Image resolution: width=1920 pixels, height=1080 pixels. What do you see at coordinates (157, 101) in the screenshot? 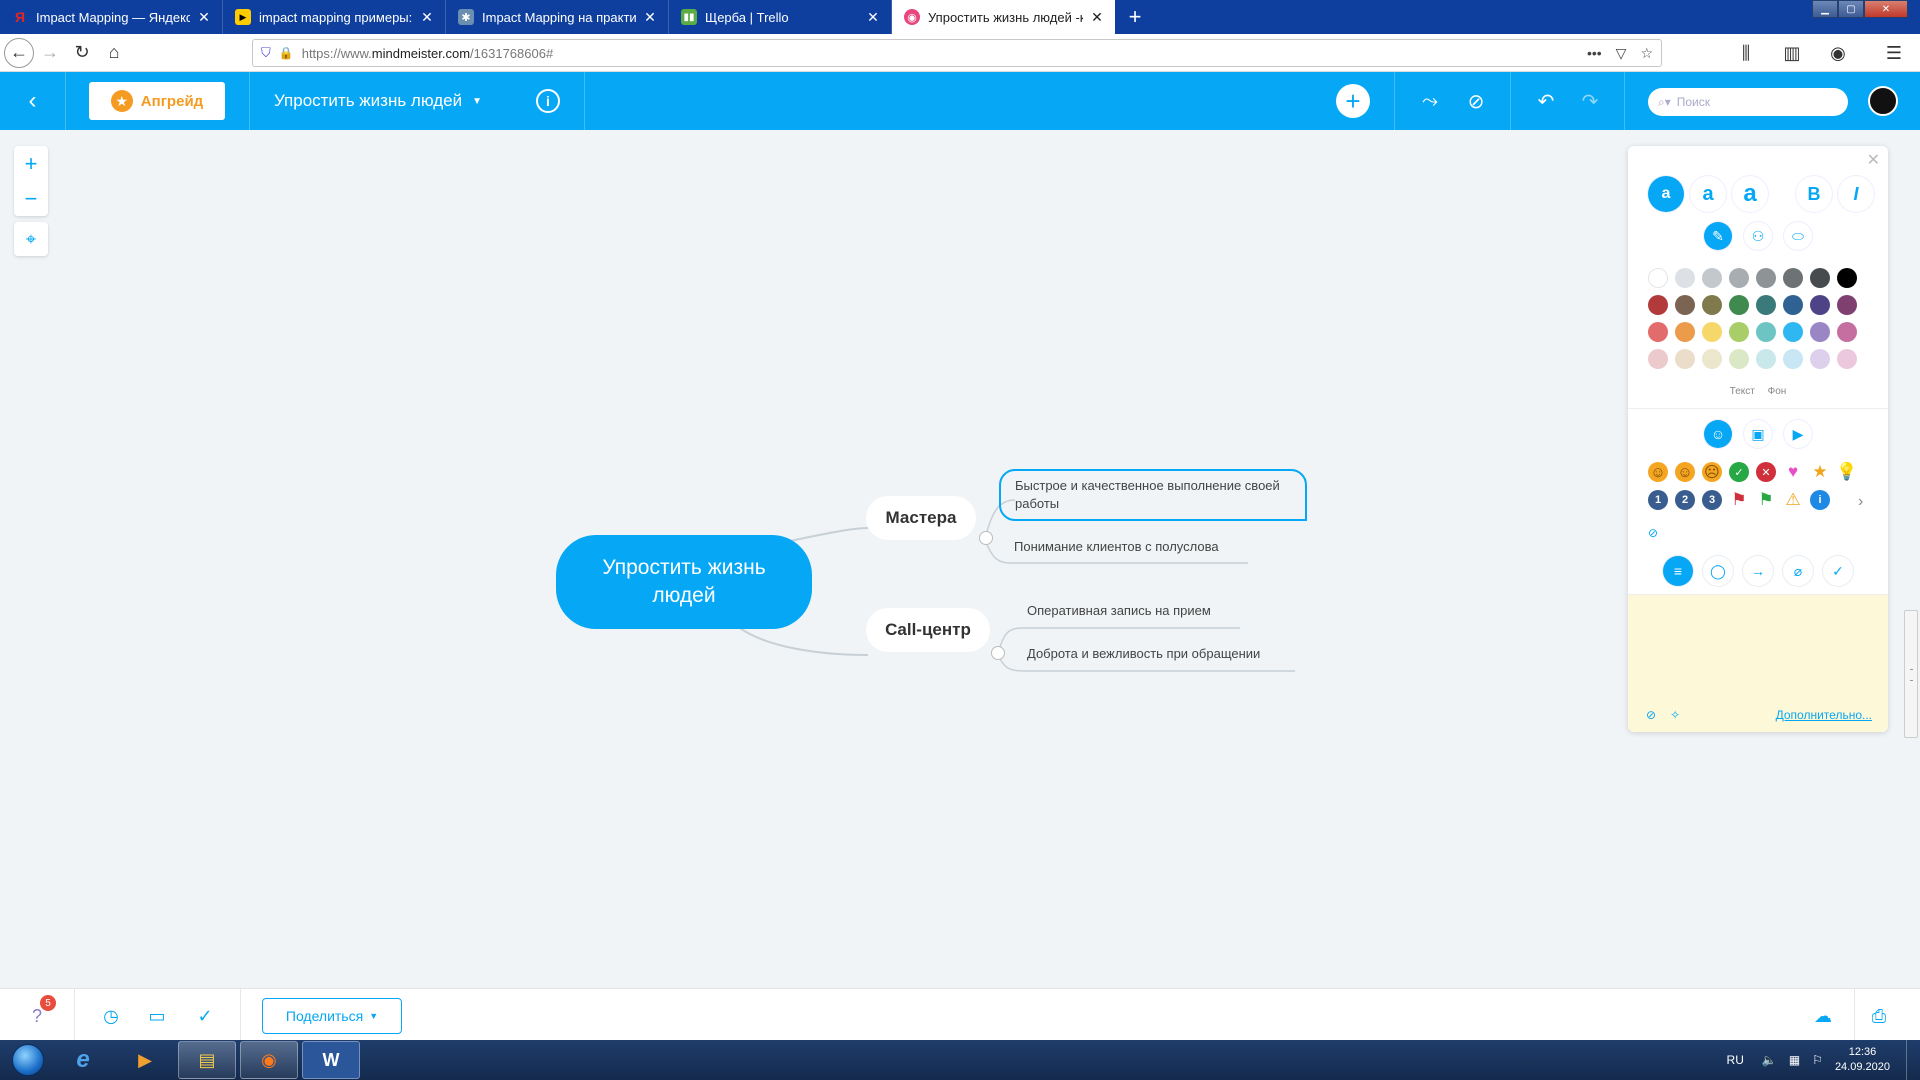
I see `upgrade-button: ★ Апгрейд` at bounding box center [157, 101].